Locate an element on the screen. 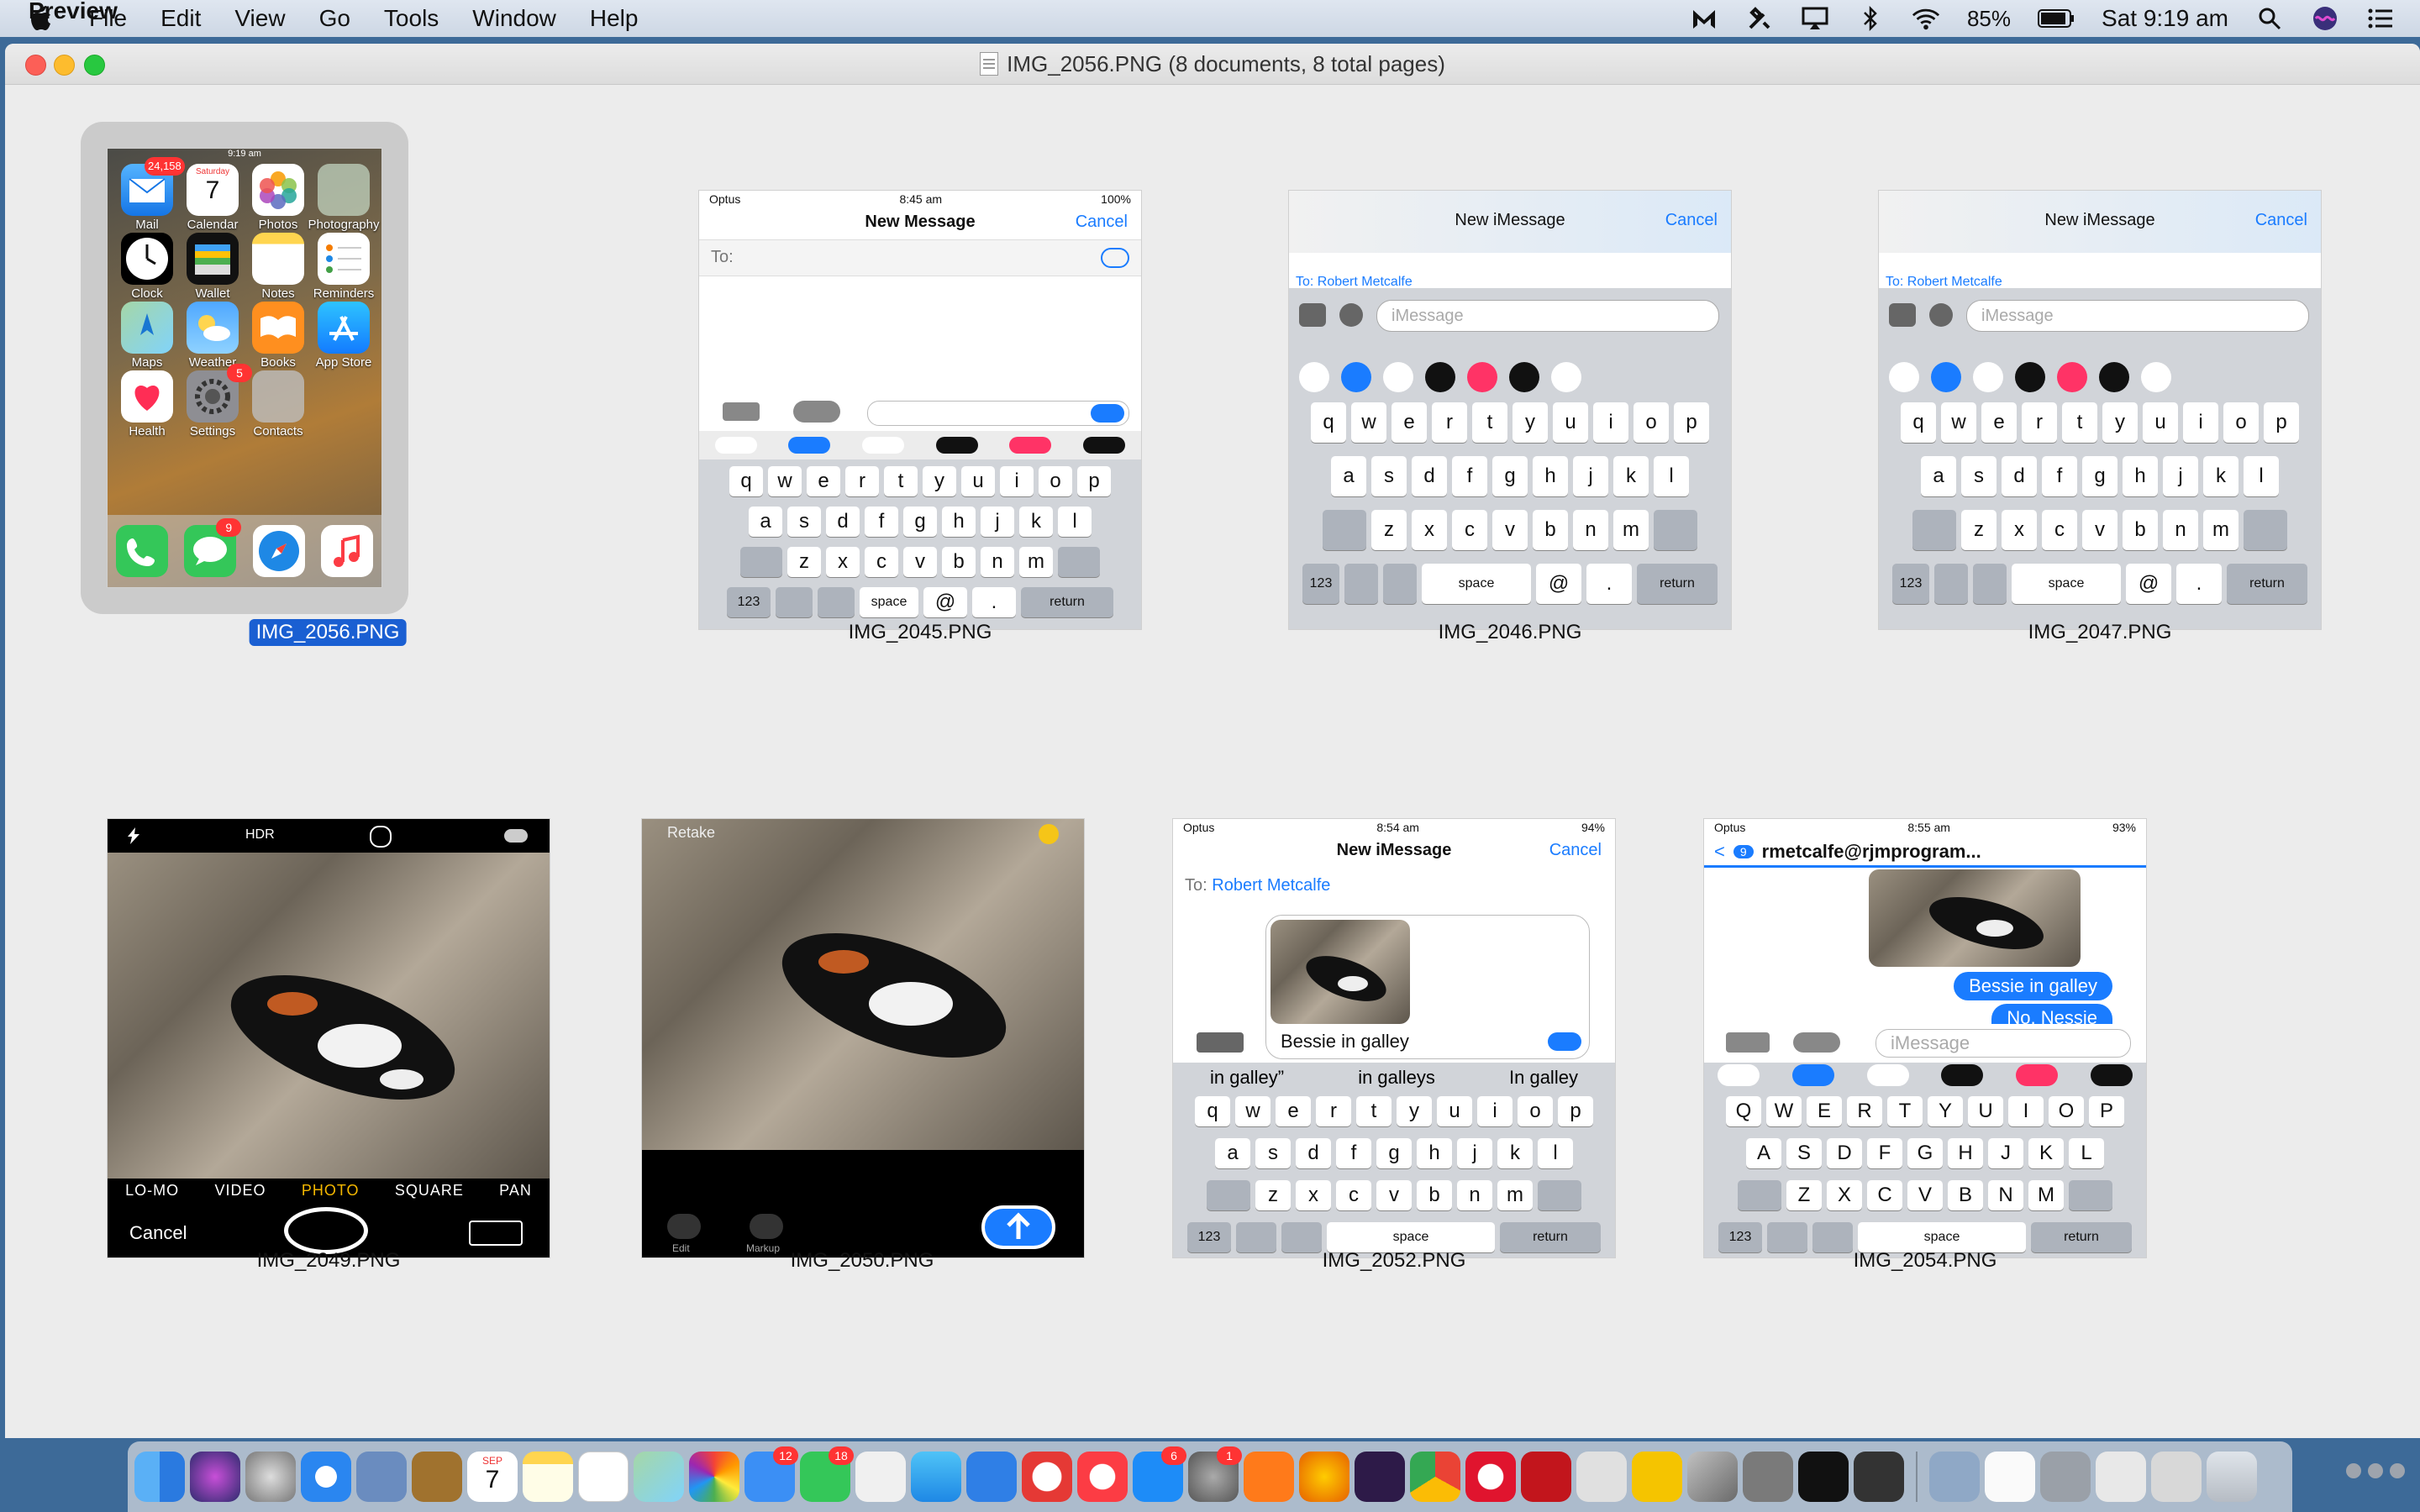 The width and height of the screenshot is (2420, 1512). mail-stamp-icon is located at coordinates (382, 1477).